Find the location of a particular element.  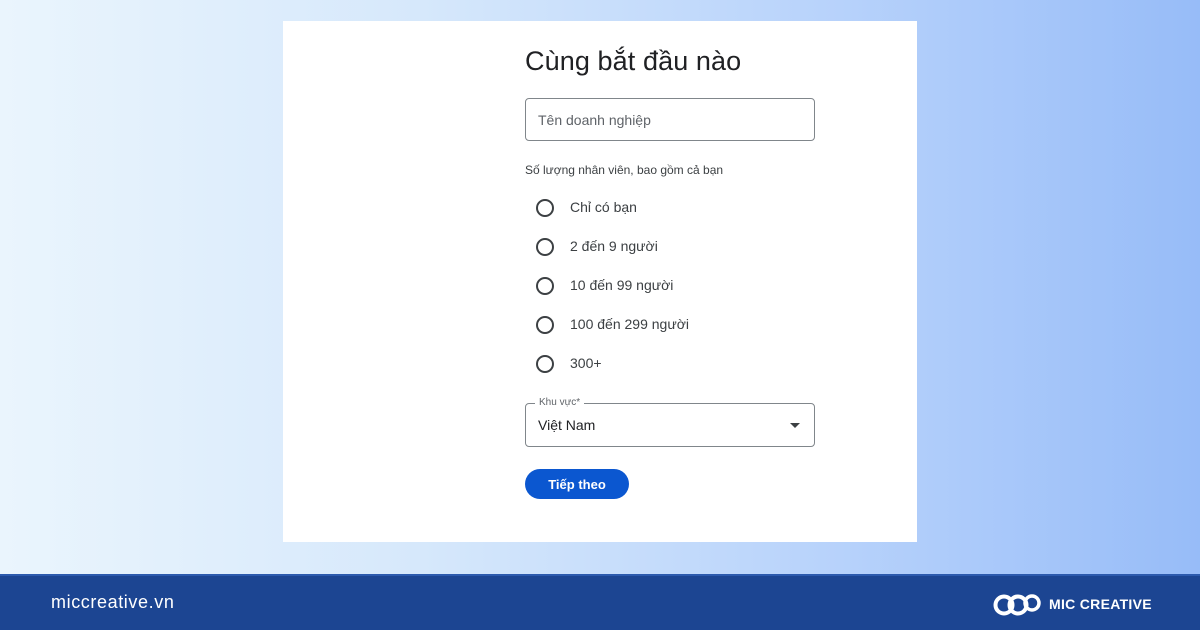

next-button: Tiếp theo is located at coordinates (577, 484).